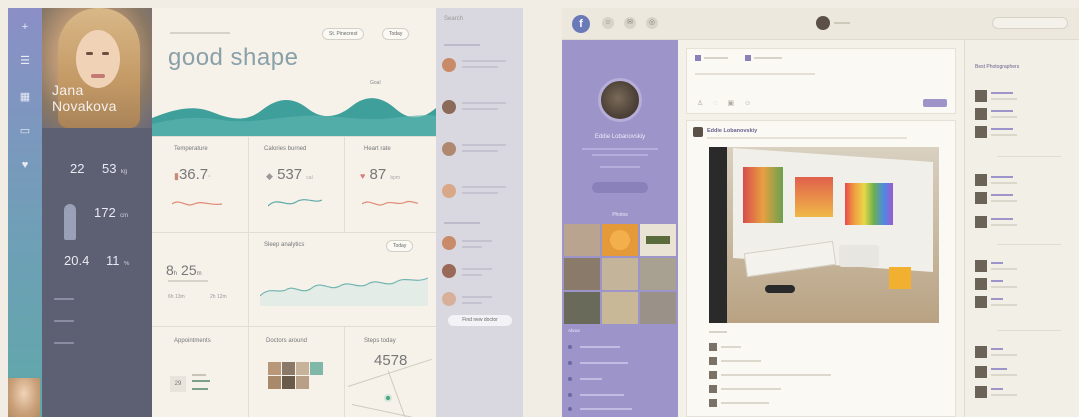 Image resolution: width=1079 pixels, height=417 pixels. Describe the element at coordinates (821, 81) in the screenshot. I see `post-composer: ♙◌▣☺` at that location.